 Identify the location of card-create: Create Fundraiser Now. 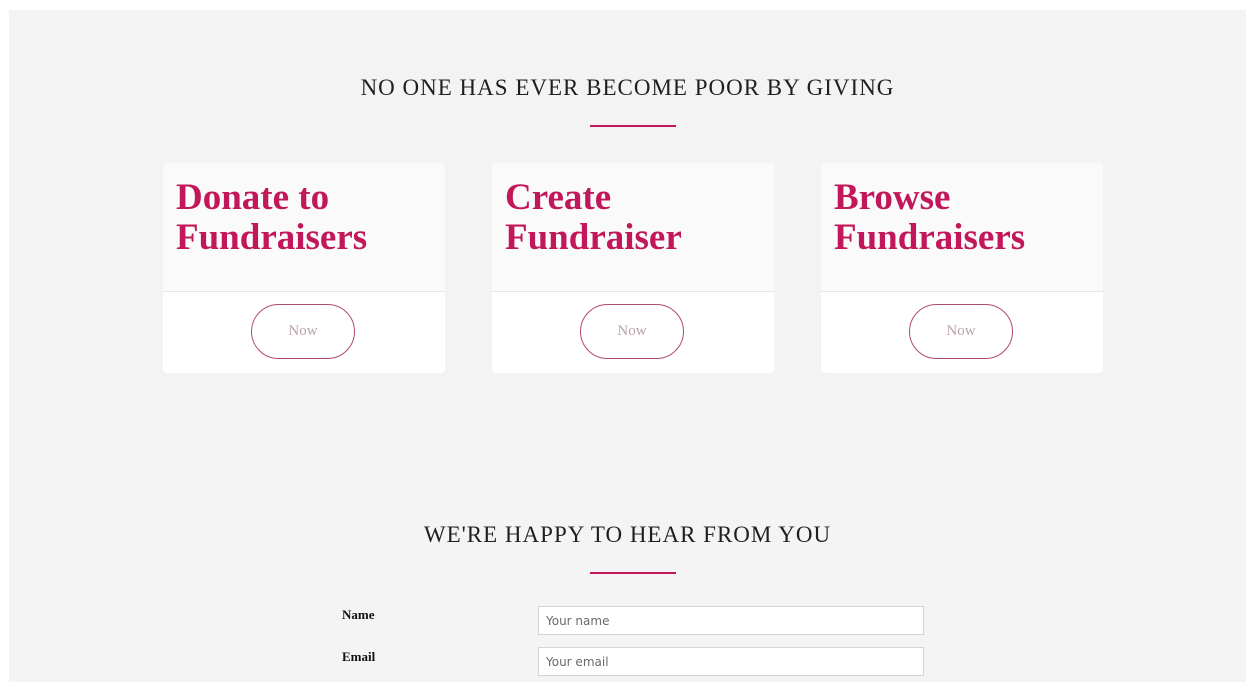
(633, 268).